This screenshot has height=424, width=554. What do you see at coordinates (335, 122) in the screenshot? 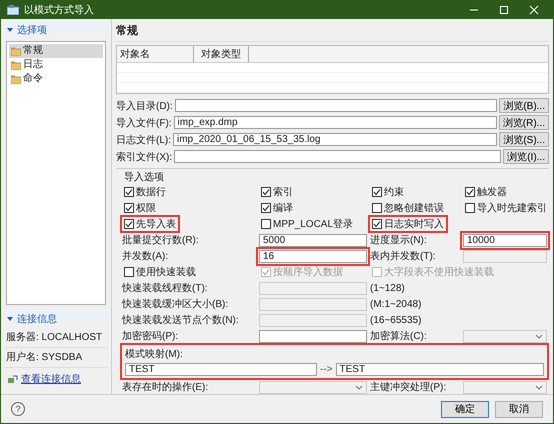
I see `input-field: imp_exp.dmp` at bounding box center [335, 122].